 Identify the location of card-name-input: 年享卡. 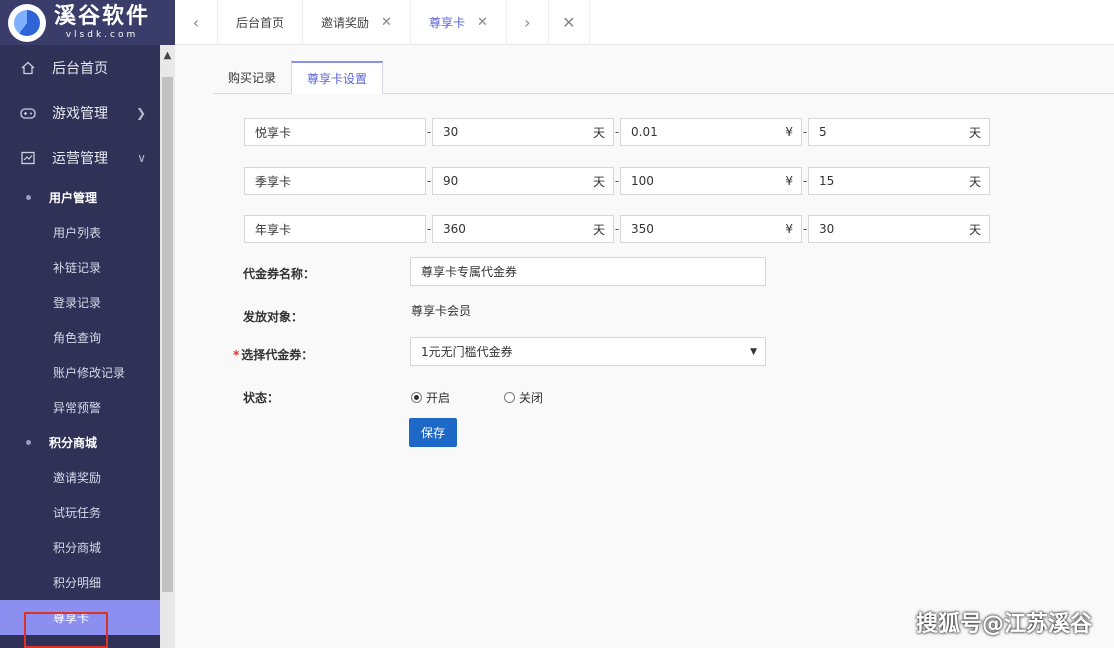
(335, 229).